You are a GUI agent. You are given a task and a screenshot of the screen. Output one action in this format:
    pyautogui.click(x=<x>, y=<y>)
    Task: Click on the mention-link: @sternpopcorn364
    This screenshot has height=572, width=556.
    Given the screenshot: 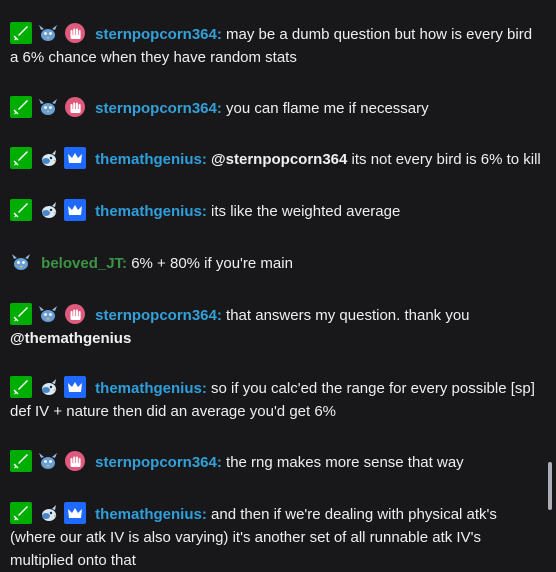 What is the action you would take?
    pyautogui.click(x=279, y=159)
    